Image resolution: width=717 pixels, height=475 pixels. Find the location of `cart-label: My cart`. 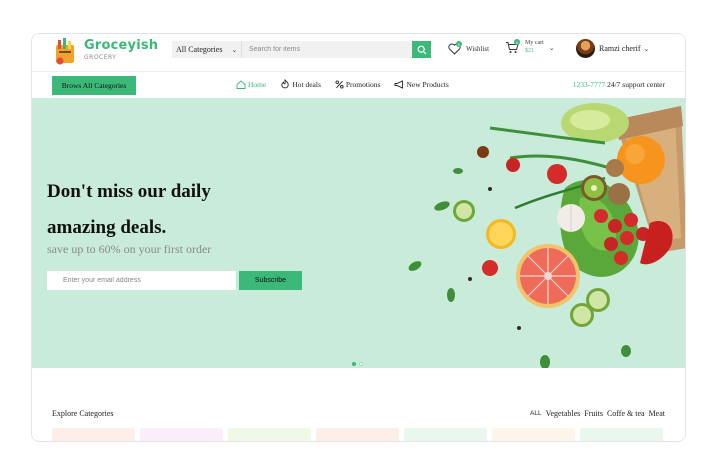

cart-label: My cart is located at coordinates (534, 43).